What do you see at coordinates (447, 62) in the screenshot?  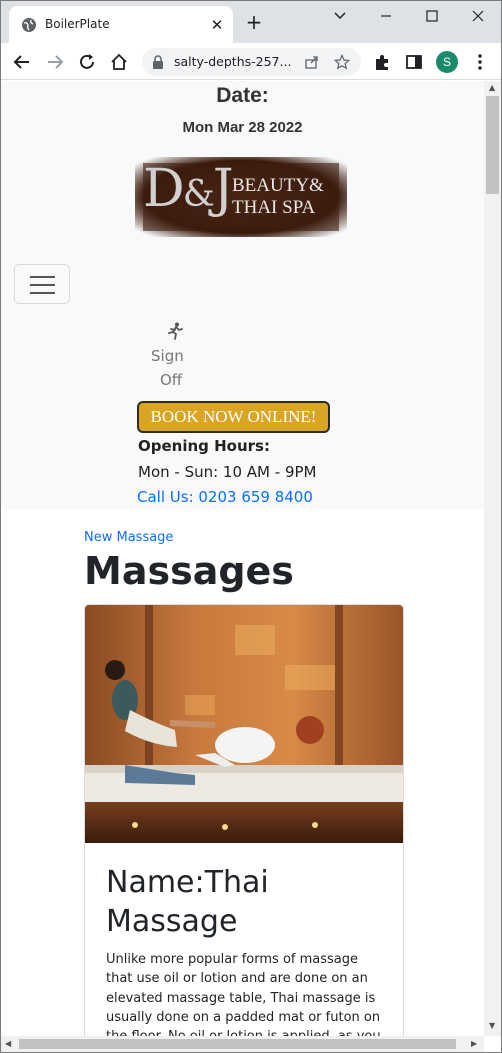 I see `profile-avatar: S` at bounding box center [447, 62].